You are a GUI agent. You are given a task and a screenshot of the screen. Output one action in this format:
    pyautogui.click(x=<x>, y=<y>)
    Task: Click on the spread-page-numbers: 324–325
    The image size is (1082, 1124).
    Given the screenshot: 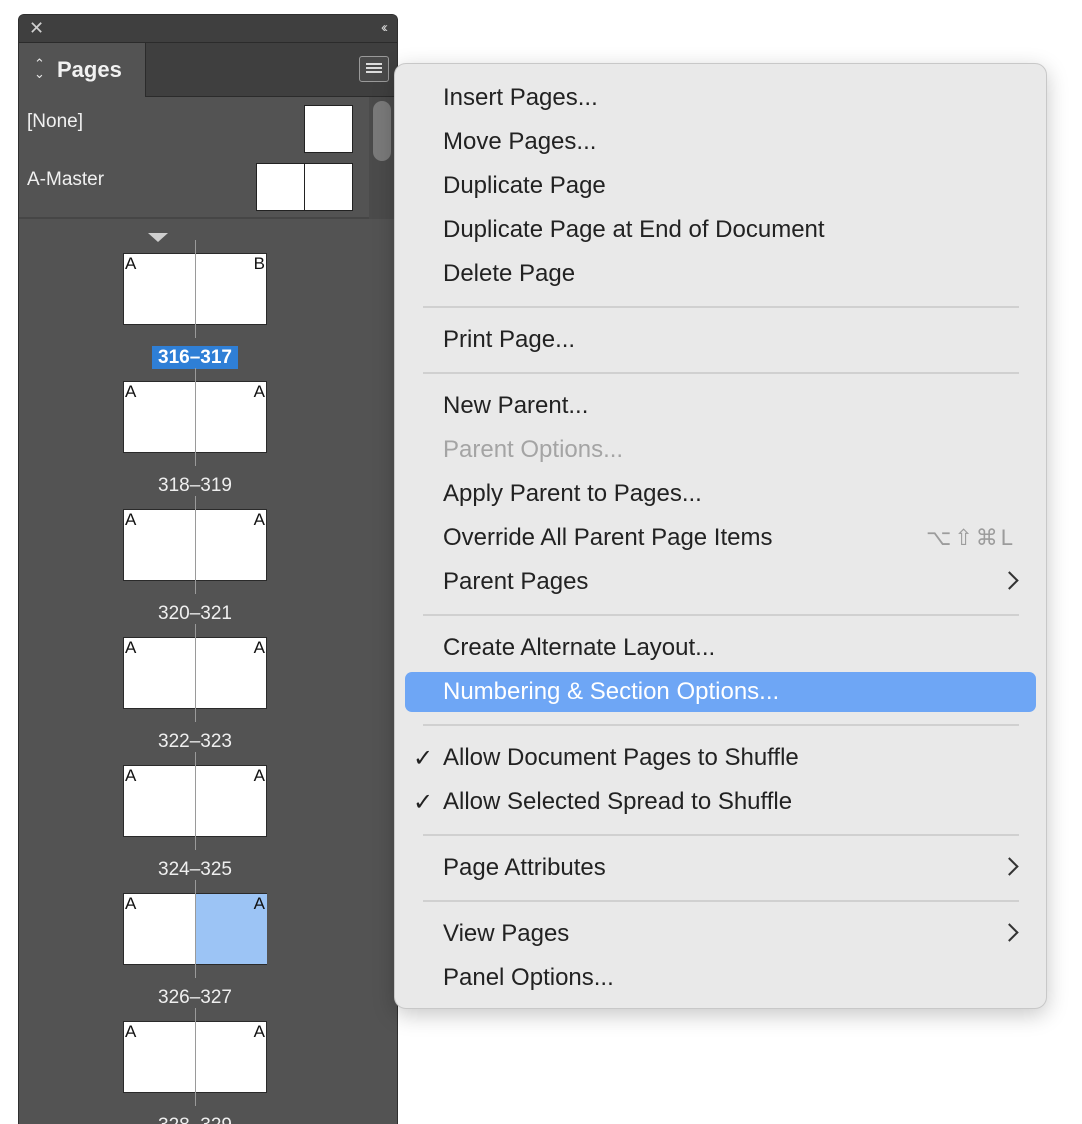 What is the action you would take?
    pyautogui.click(x=195, y=870)
    